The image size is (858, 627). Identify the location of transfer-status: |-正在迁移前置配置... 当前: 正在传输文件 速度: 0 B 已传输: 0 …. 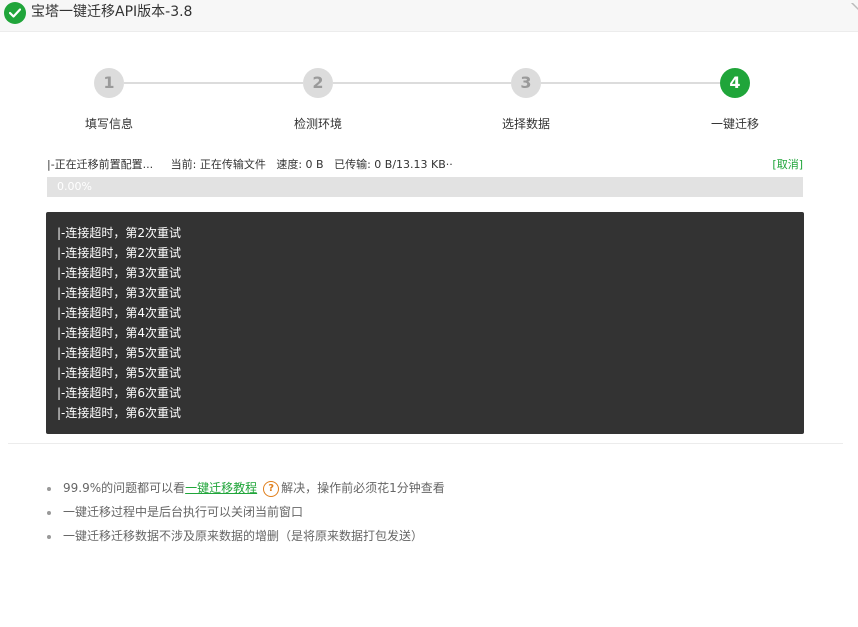
(425, 164).